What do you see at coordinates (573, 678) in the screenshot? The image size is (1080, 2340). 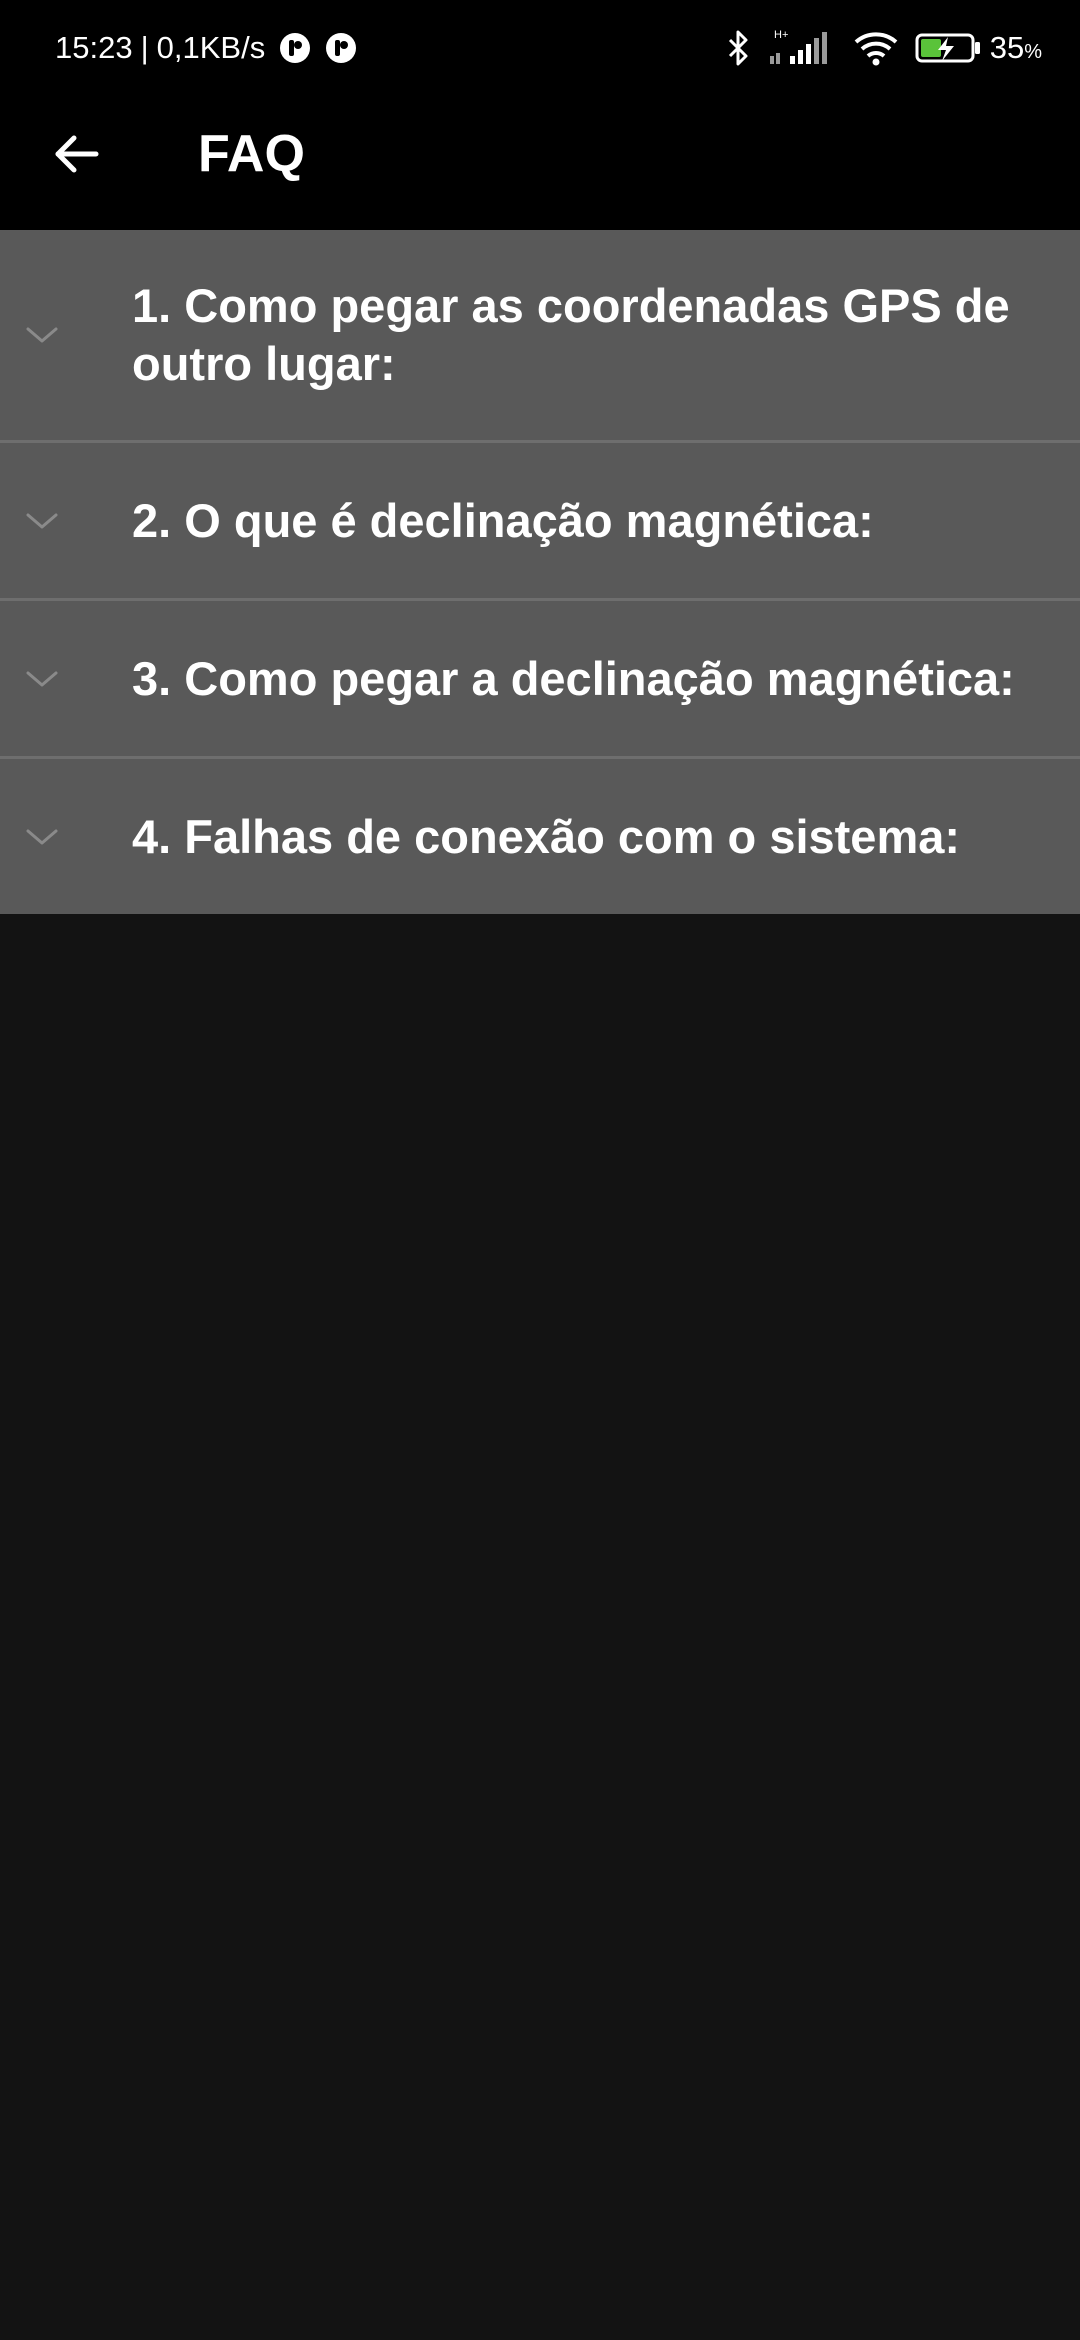 I see `faq-question: 3. Como pegar a declinação magnética:` at bounding box center [573, 678].